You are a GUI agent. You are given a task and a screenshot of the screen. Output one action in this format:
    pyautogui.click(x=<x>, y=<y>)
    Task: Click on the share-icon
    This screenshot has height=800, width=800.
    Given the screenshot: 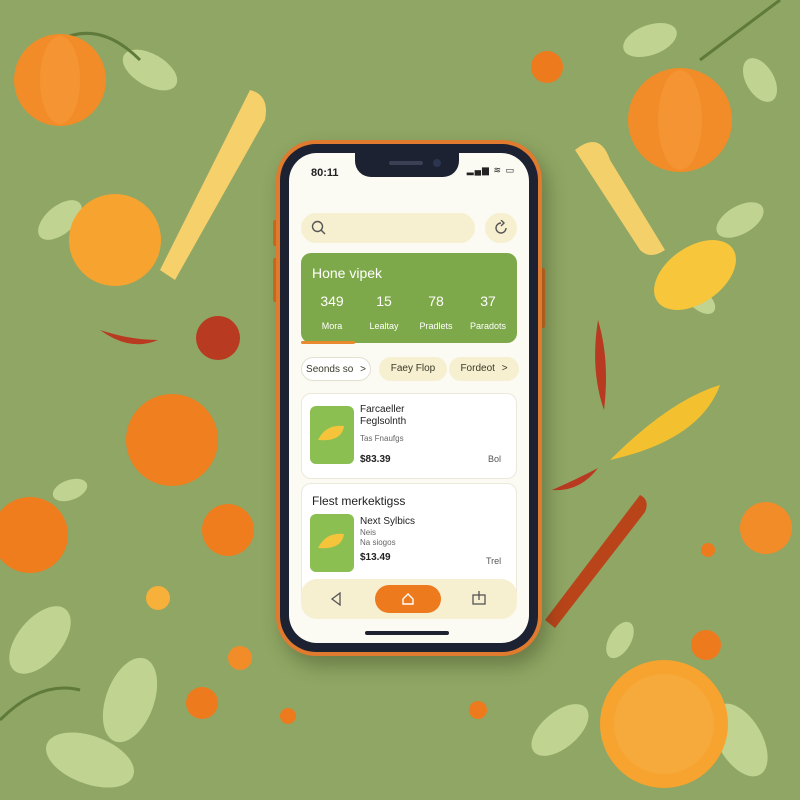 What is the action you would take?
    pyautogui.click(x=479, y=598)
    